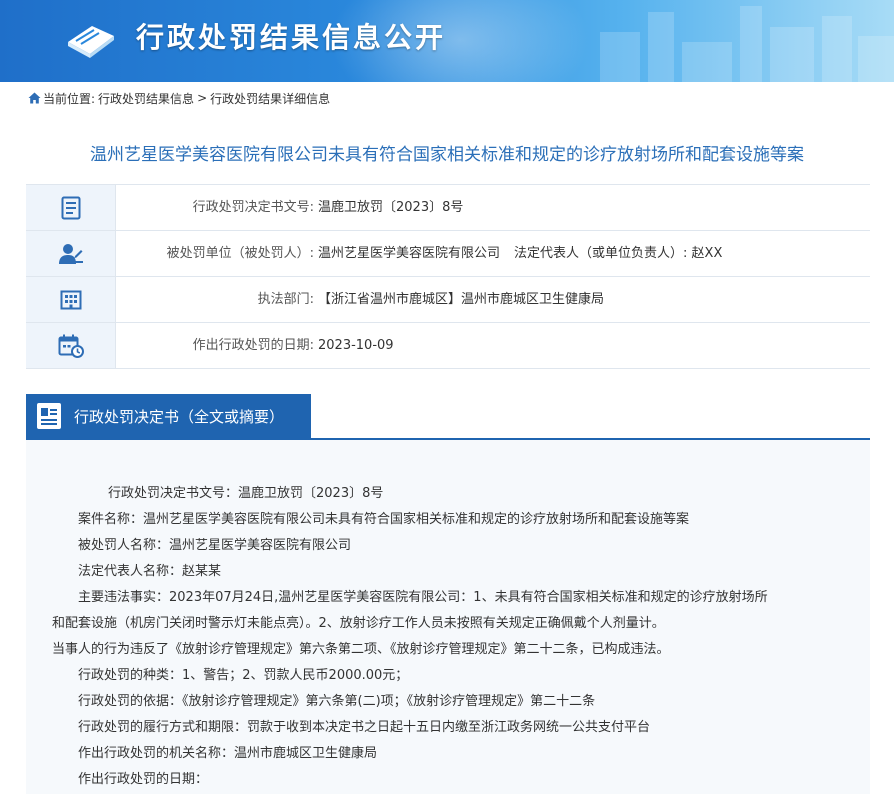  What do you see at coordinates (356, 345) in the screenshot?
I see `date-value: 2023-10-09` at bounding box center [356, 345].